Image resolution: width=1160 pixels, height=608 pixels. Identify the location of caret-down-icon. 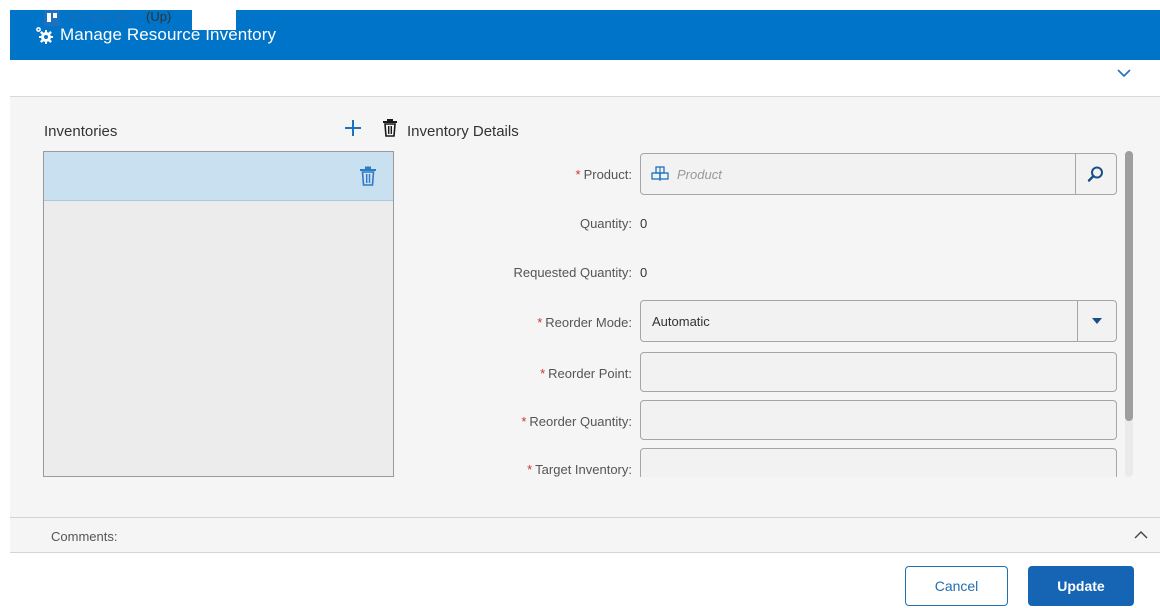
(1097, 321).